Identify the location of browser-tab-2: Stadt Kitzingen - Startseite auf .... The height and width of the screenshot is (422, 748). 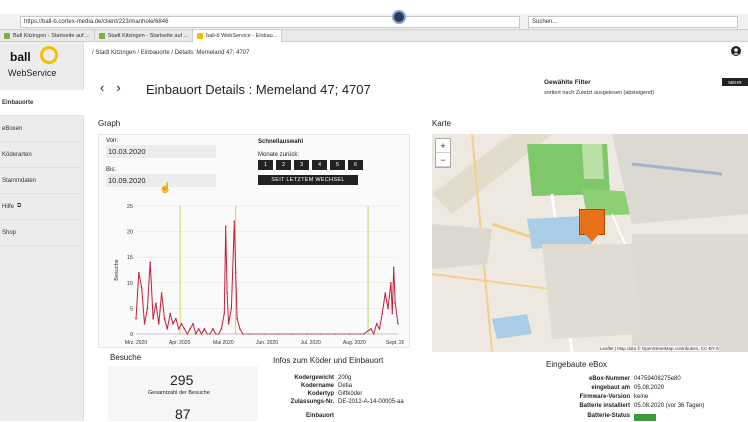
(144, 36).